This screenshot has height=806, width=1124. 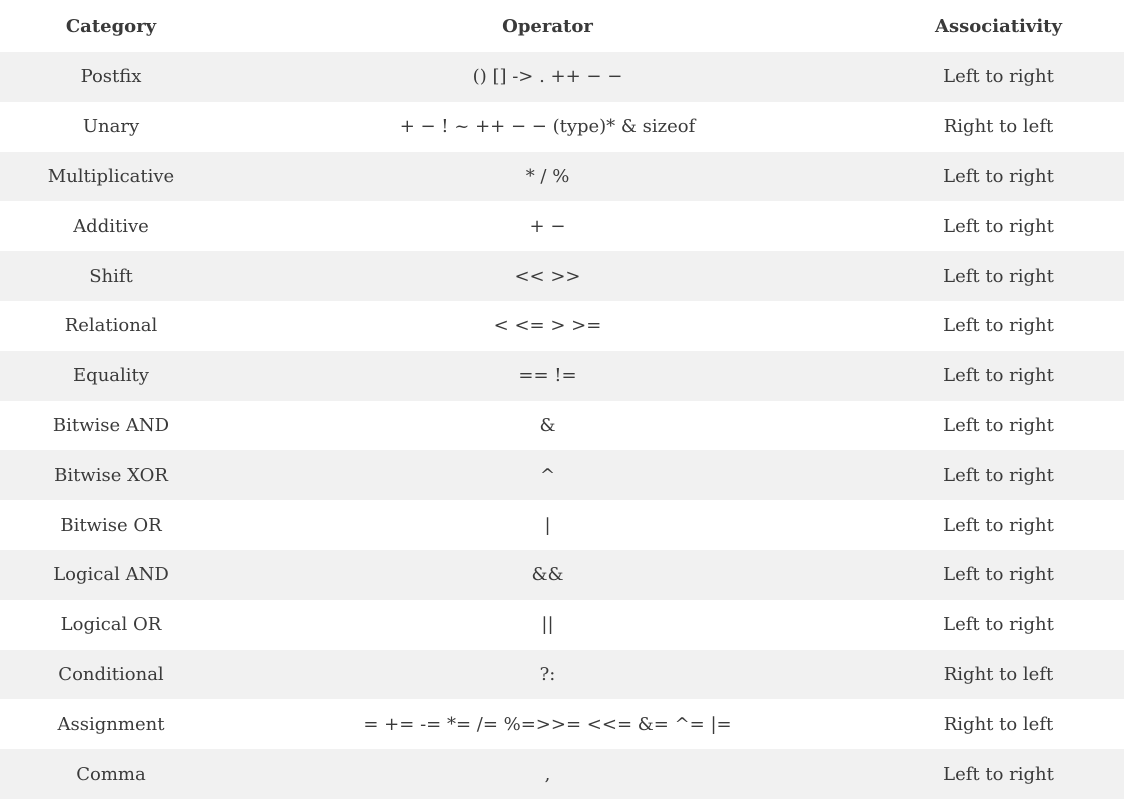 I want to click on operator-cell: () [] -> . ++ − −, so click(x=547, y=77).